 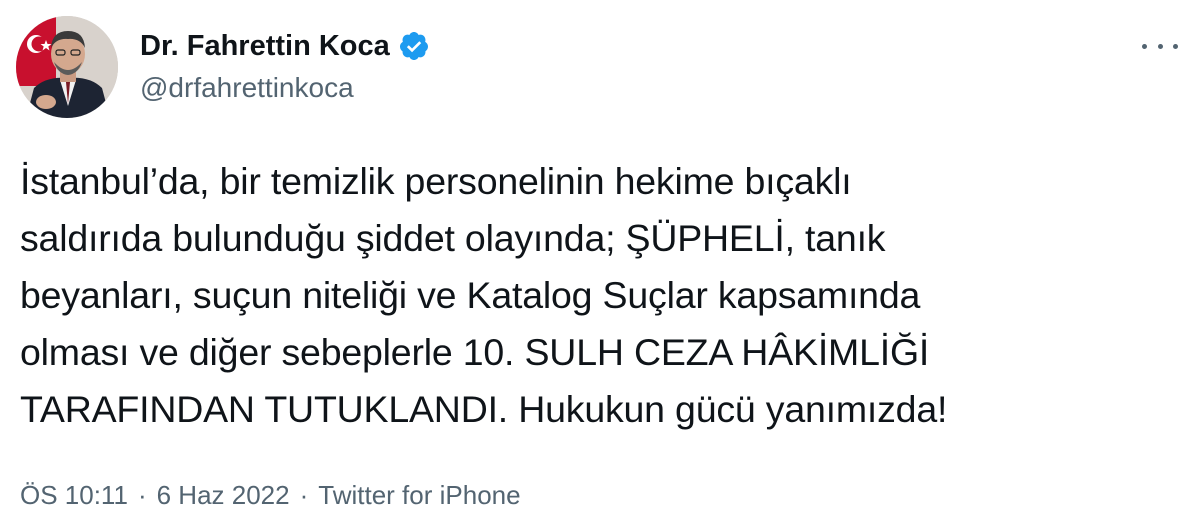 What do you see at coordinates (285, 88) in the screenshot?
I see `author-handle: @drfahrettinkoca` at bounding box center [285, 88].